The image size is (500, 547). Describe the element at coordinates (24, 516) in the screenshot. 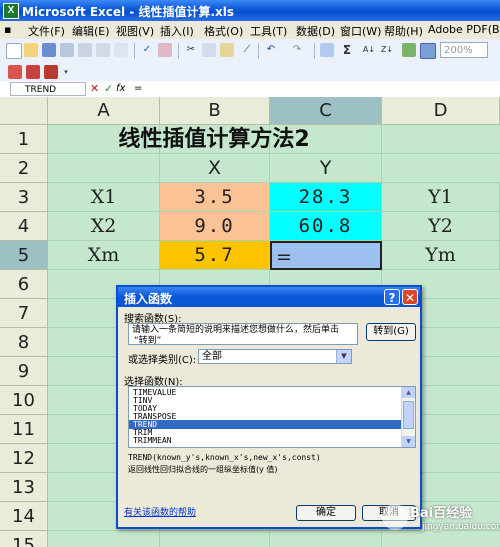

I see `row-header-14: 14` at that location.